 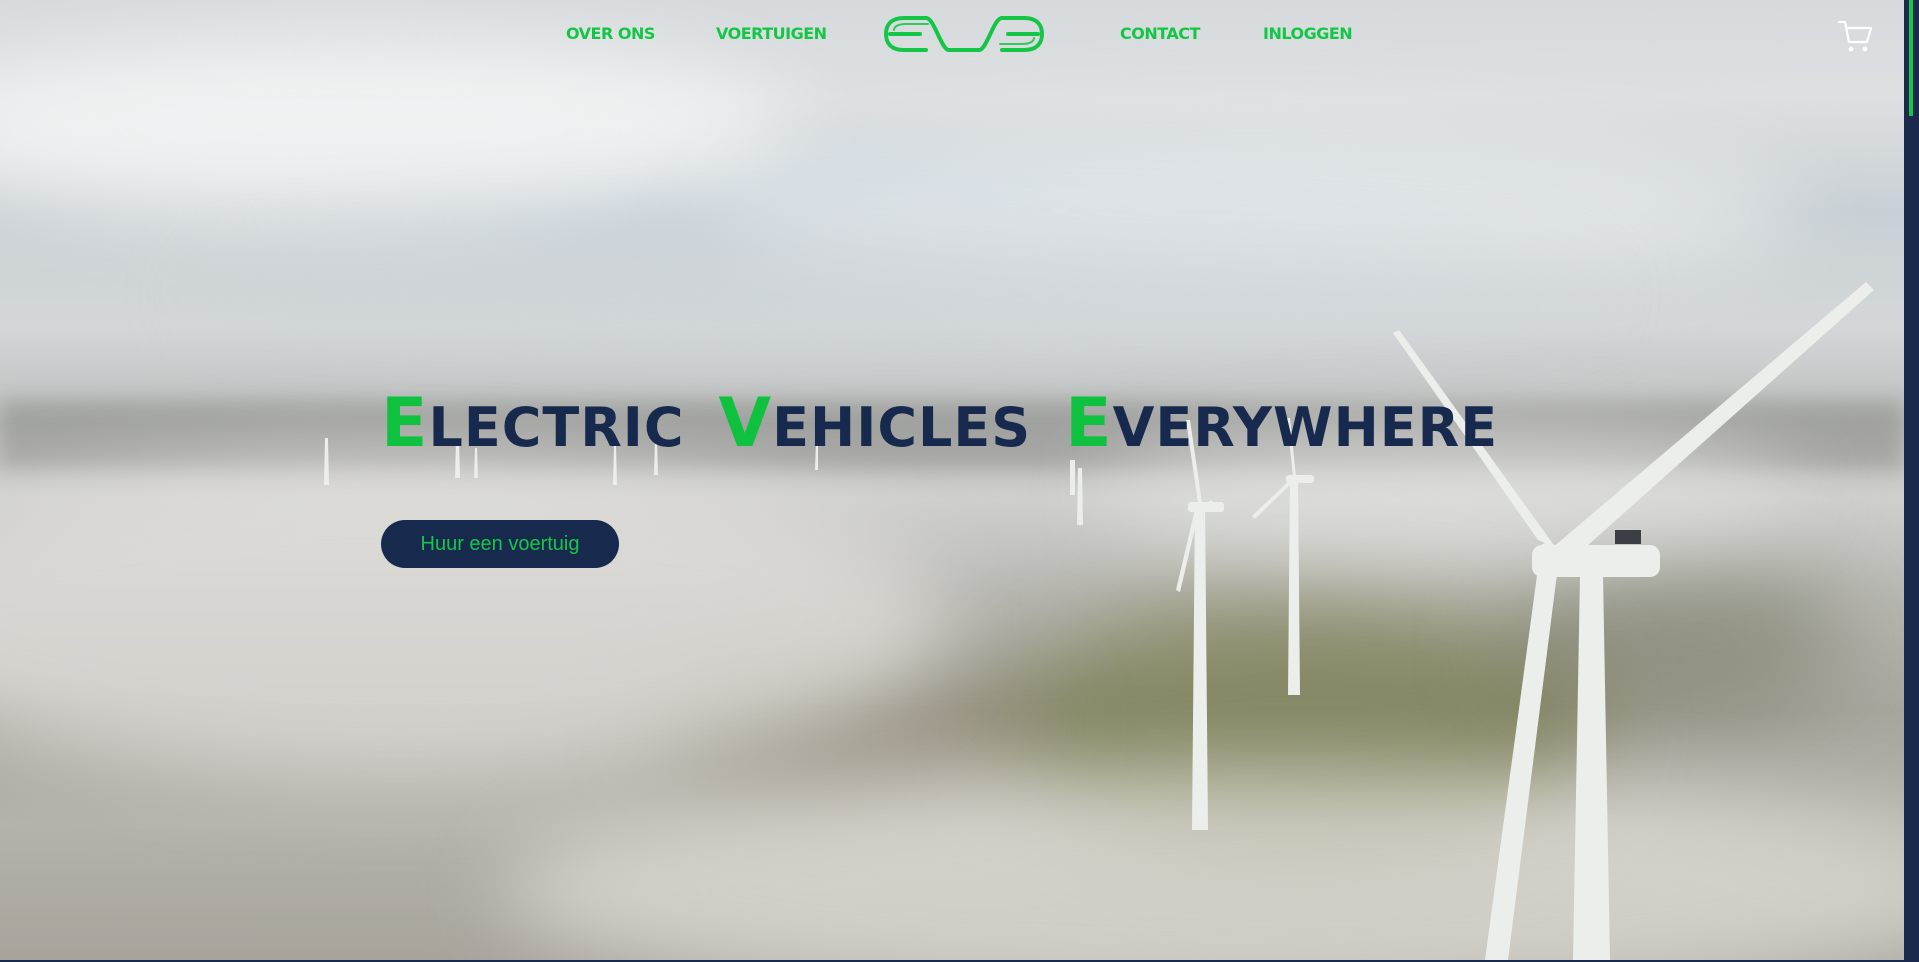 I want to click on headline-rest: VERYWHERE, so click(x=1305, y=427).